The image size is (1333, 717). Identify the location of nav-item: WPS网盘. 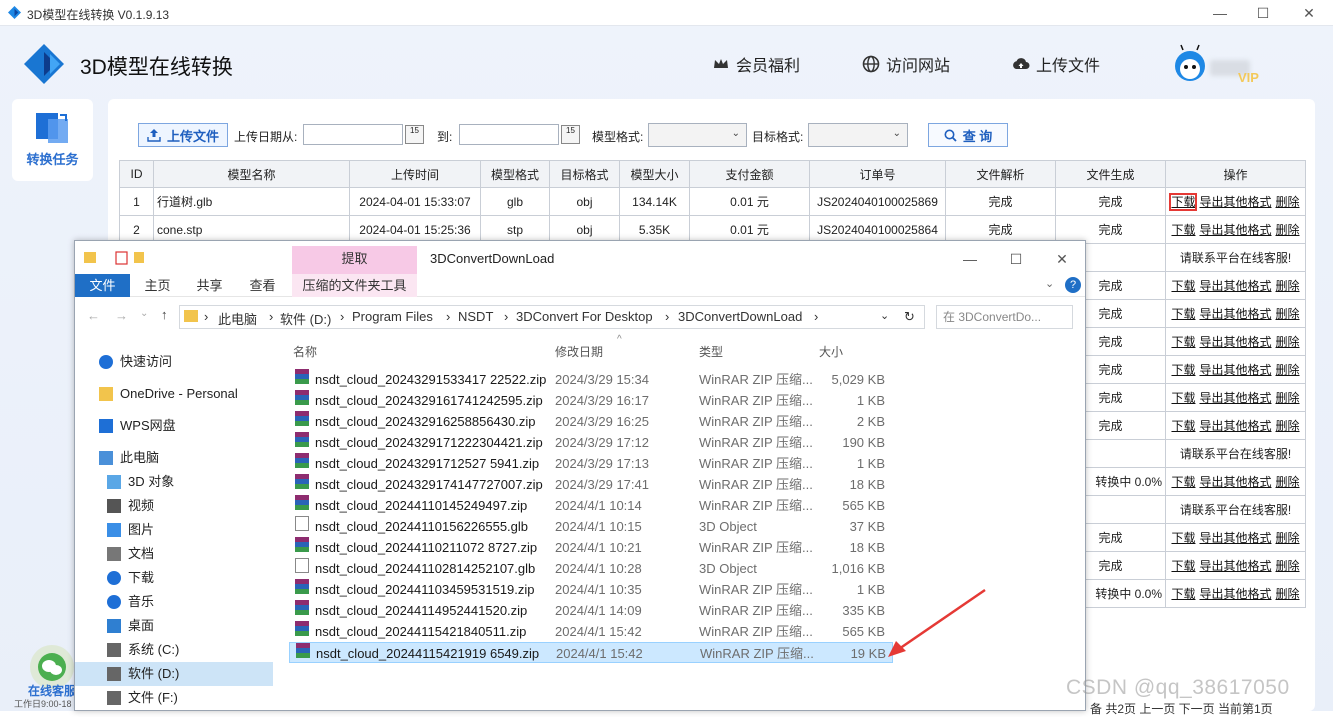
(174, 426).